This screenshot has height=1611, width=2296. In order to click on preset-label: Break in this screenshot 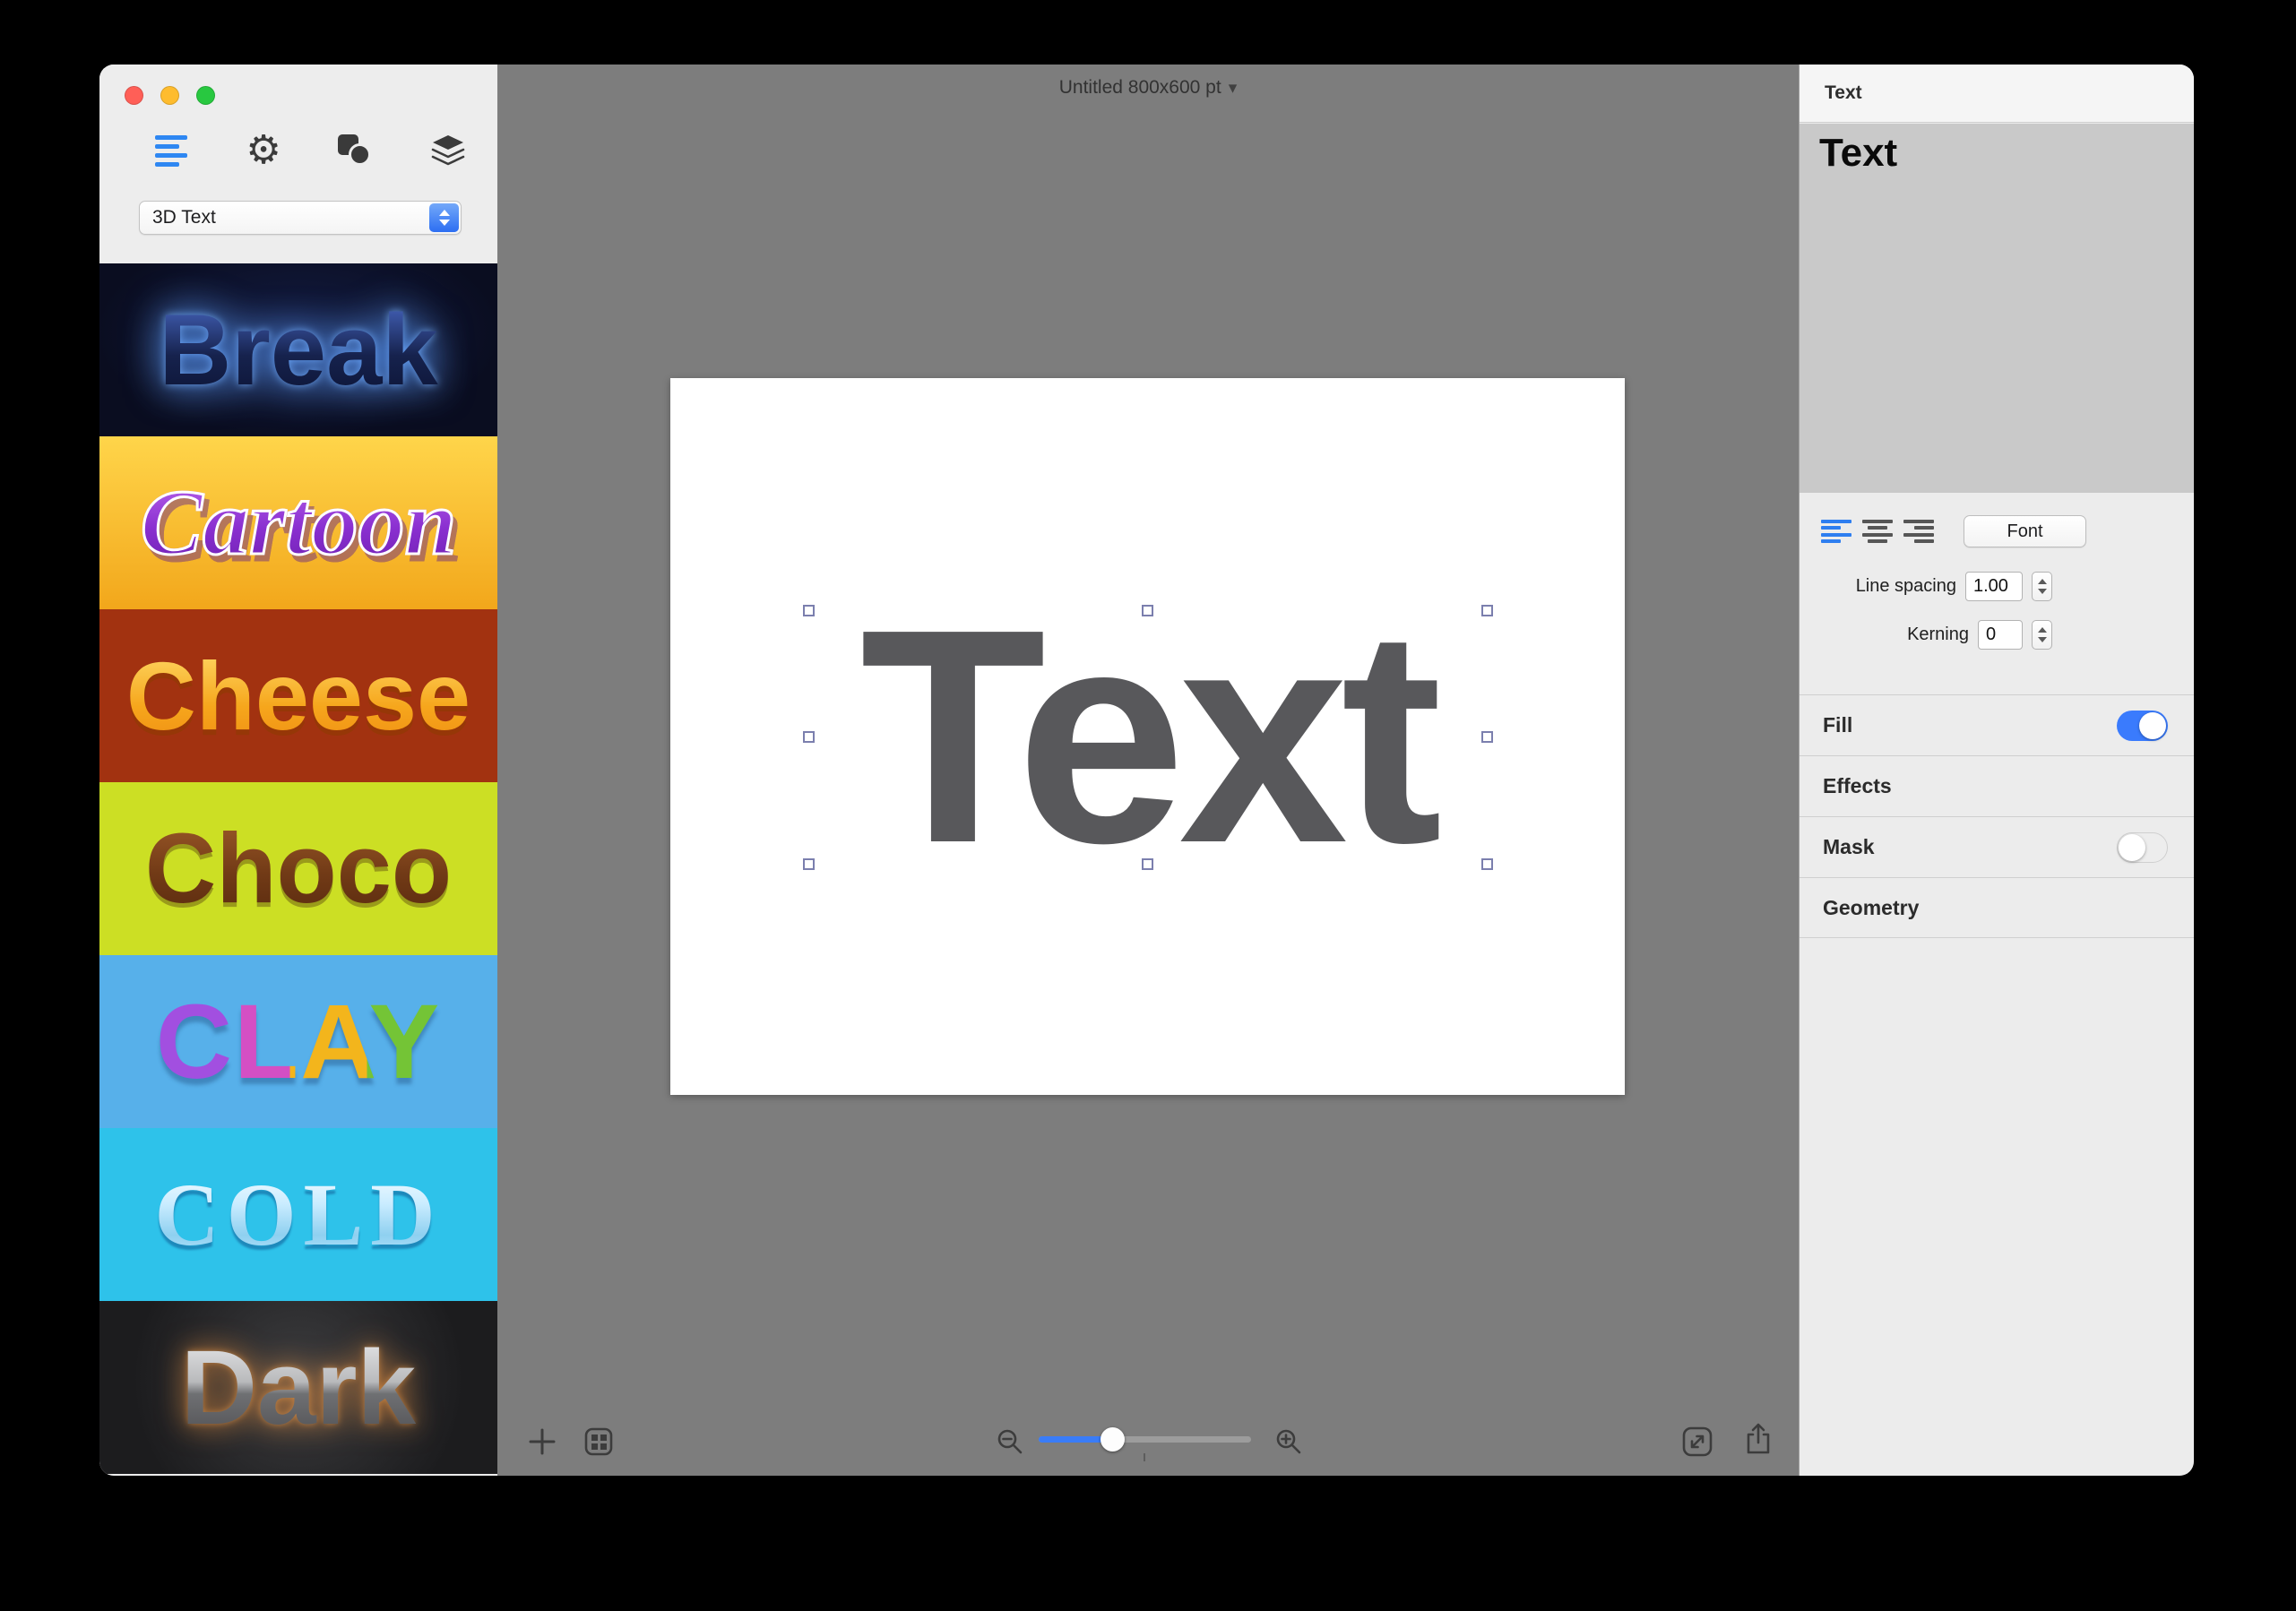, I will do `click(299, 350)`.